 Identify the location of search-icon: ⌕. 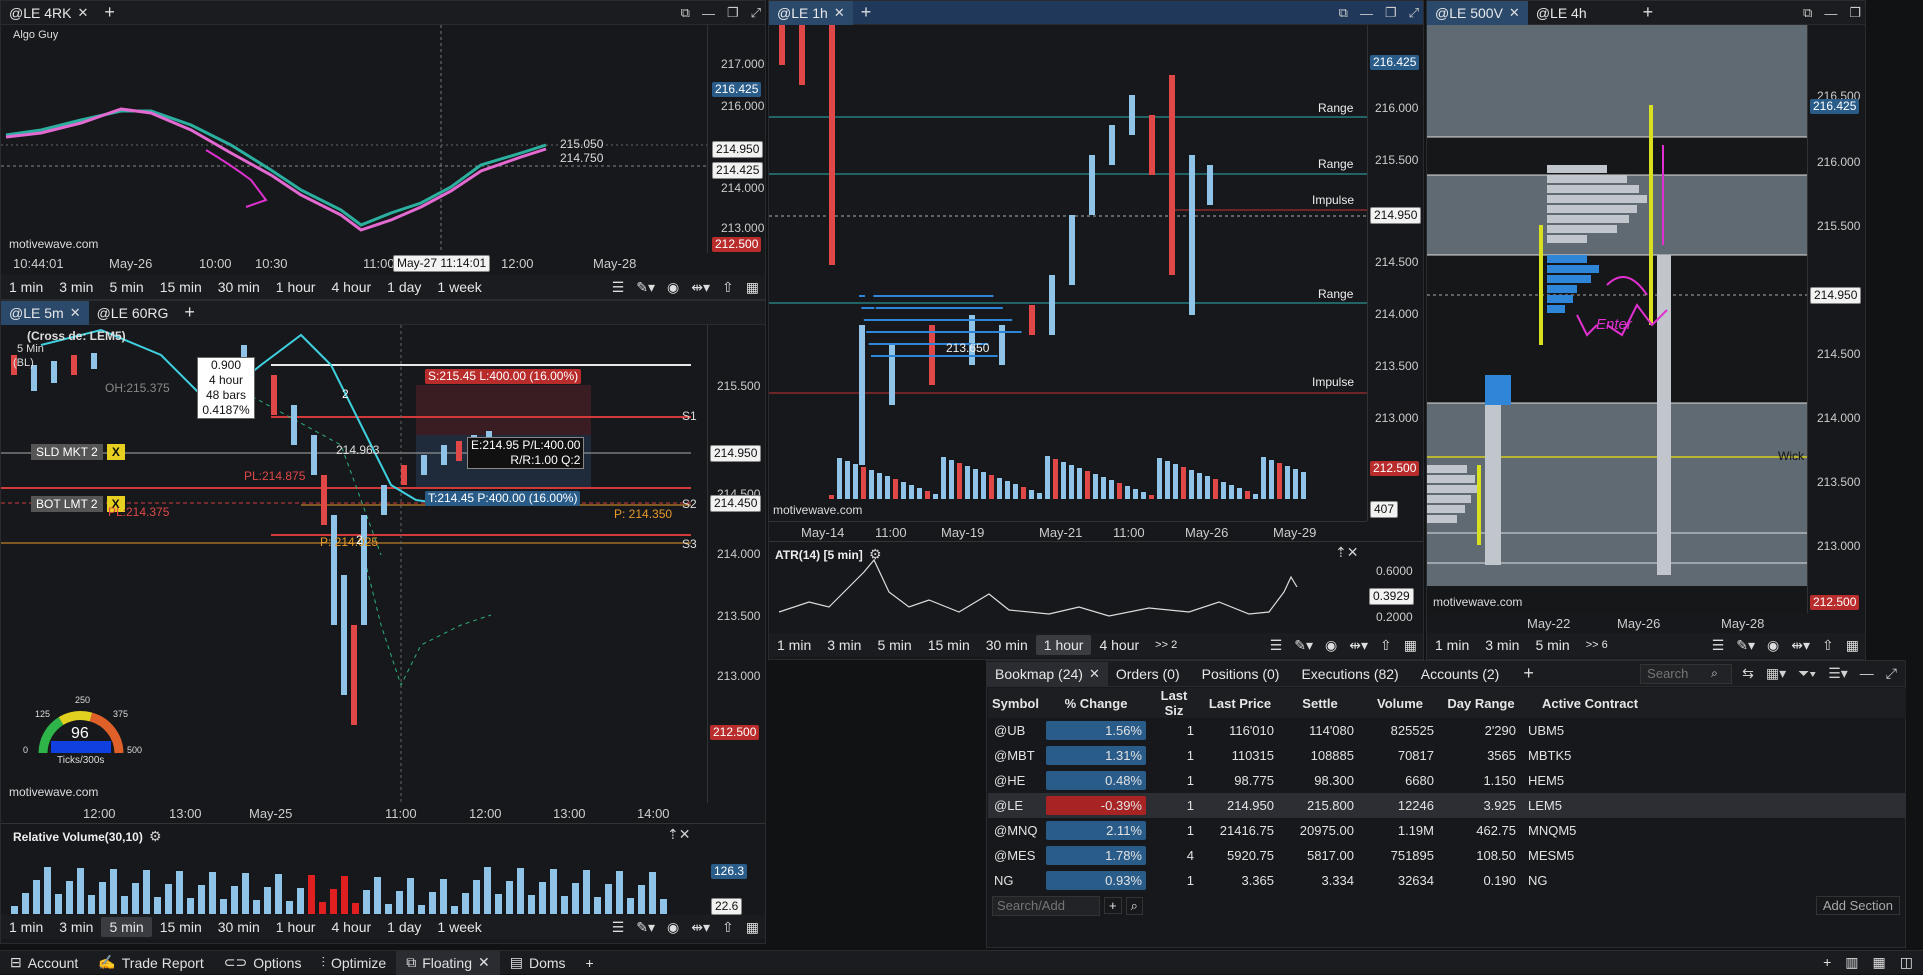
(1714, 673).